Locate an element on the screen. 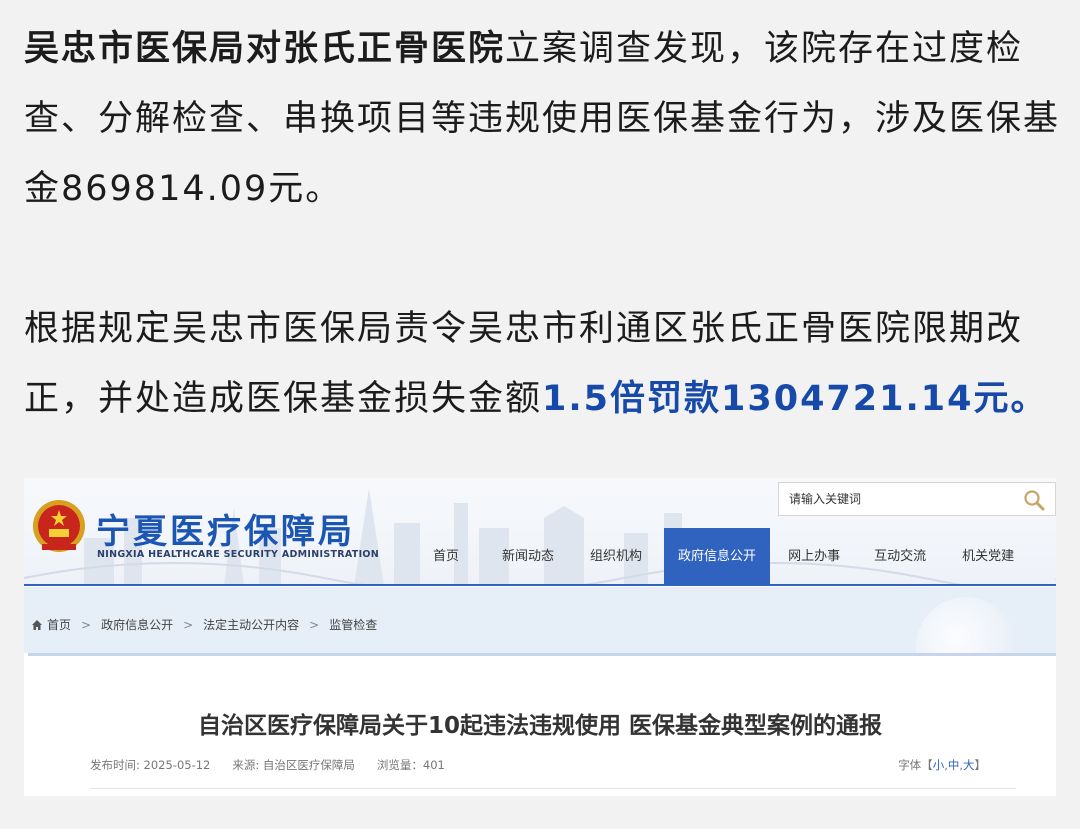  document-title: 自治区医疗保障局关于10起违法违规使用 医保基金典型案例的通报 is located at coordinates (539, 726).